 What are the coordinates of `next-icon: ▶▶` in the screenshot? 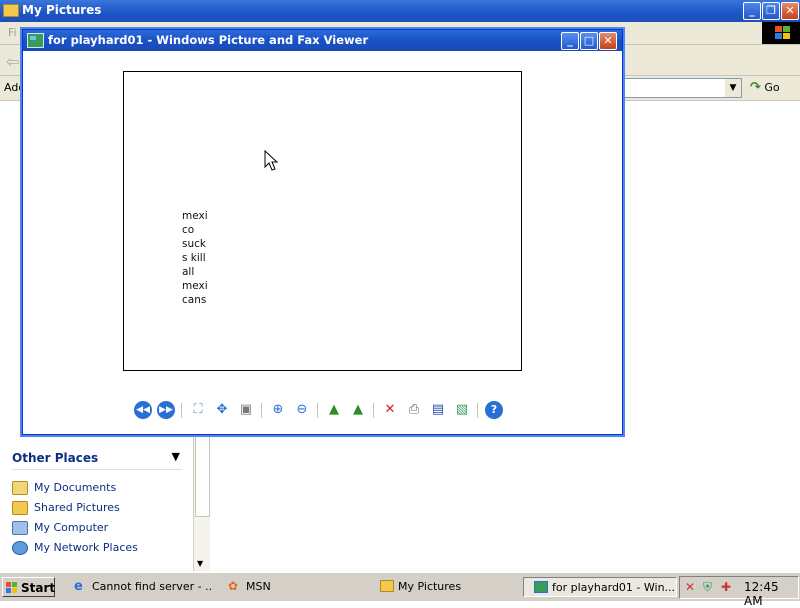 It's located at (166, 410).